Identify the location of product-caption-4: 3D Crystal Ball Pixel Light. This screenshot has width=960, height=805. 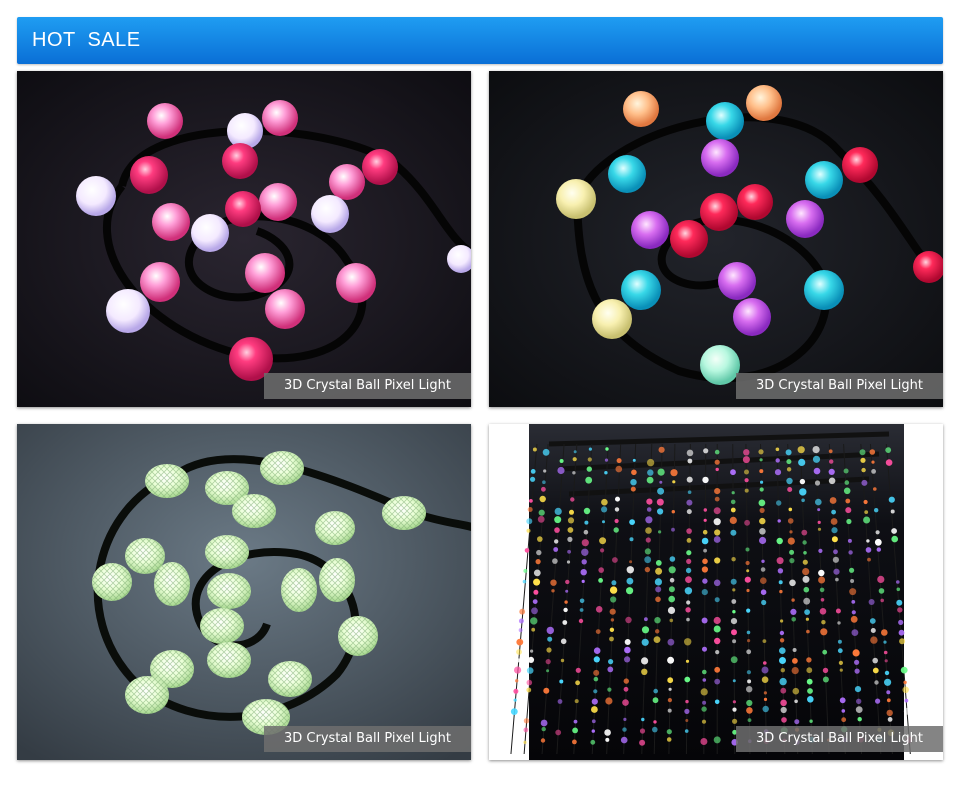
(839, 739).